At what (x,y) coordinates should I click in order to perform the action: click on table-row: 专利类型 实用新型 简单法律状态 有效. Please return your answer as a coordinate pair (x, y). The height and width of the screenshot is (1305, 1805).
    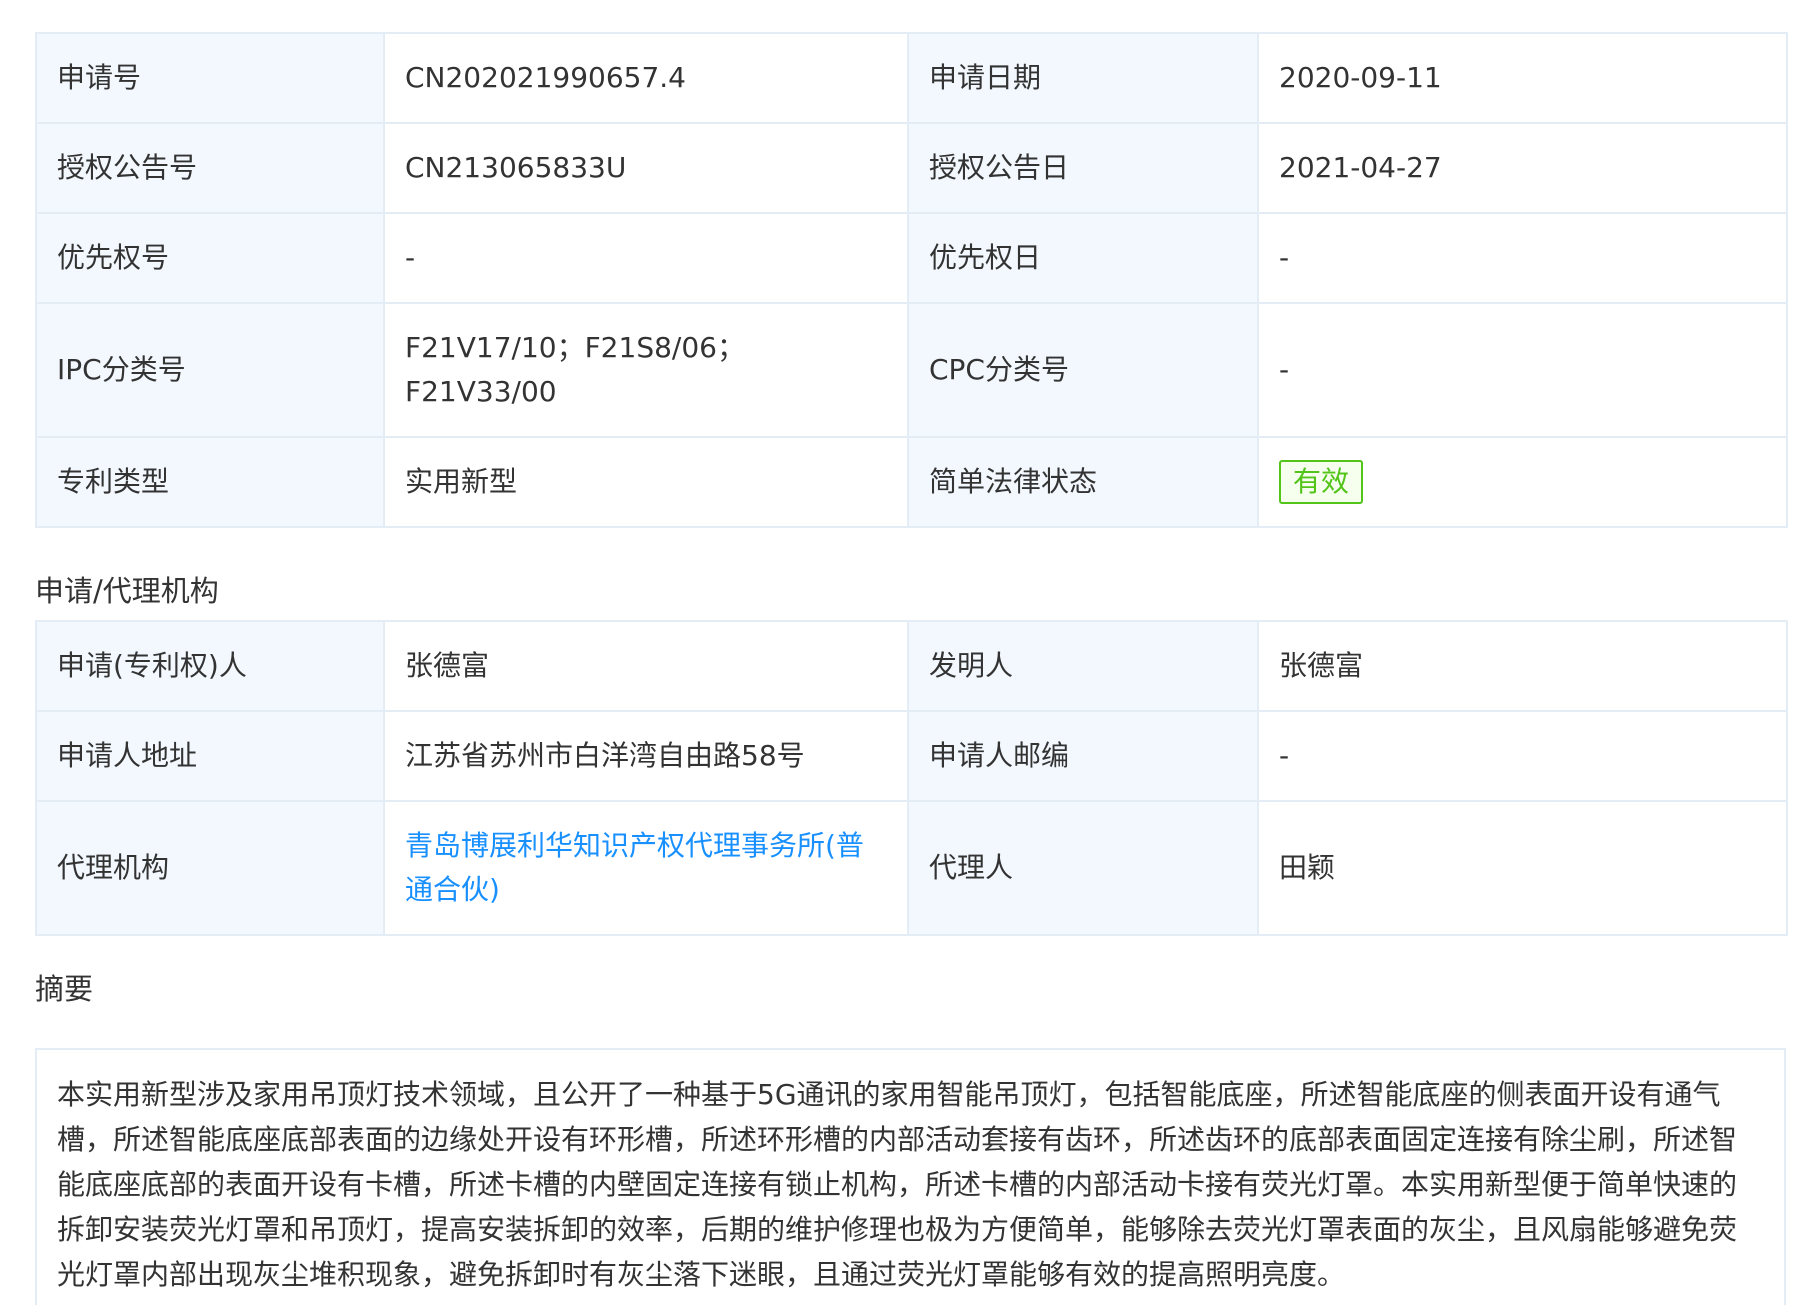
    Looking at the image, I should click on (911, 482).